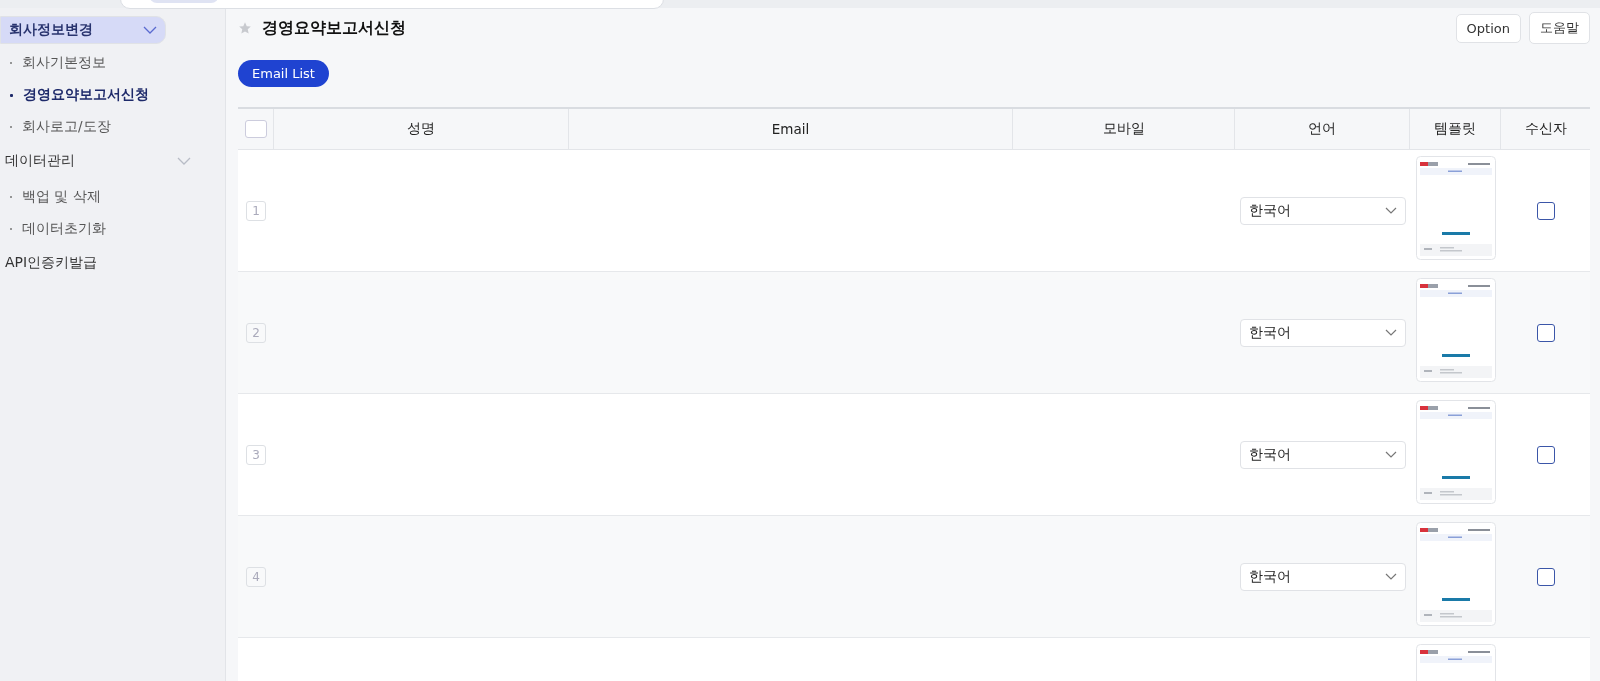 This screenshot has width=1600, height=681. Describe the element at coordinates (1488, 28) in the screenshot. I see `header-button: Option` at that location.